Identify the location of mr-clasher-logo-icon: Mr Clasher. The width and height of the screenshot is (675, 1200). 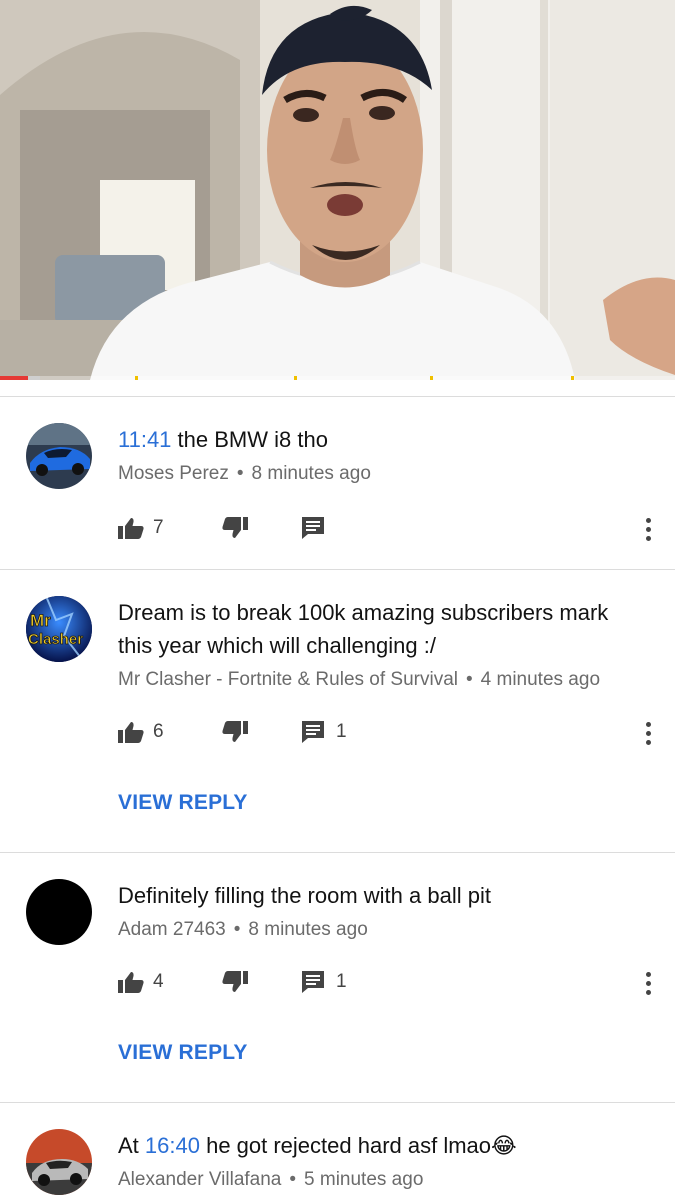
(59, 629).